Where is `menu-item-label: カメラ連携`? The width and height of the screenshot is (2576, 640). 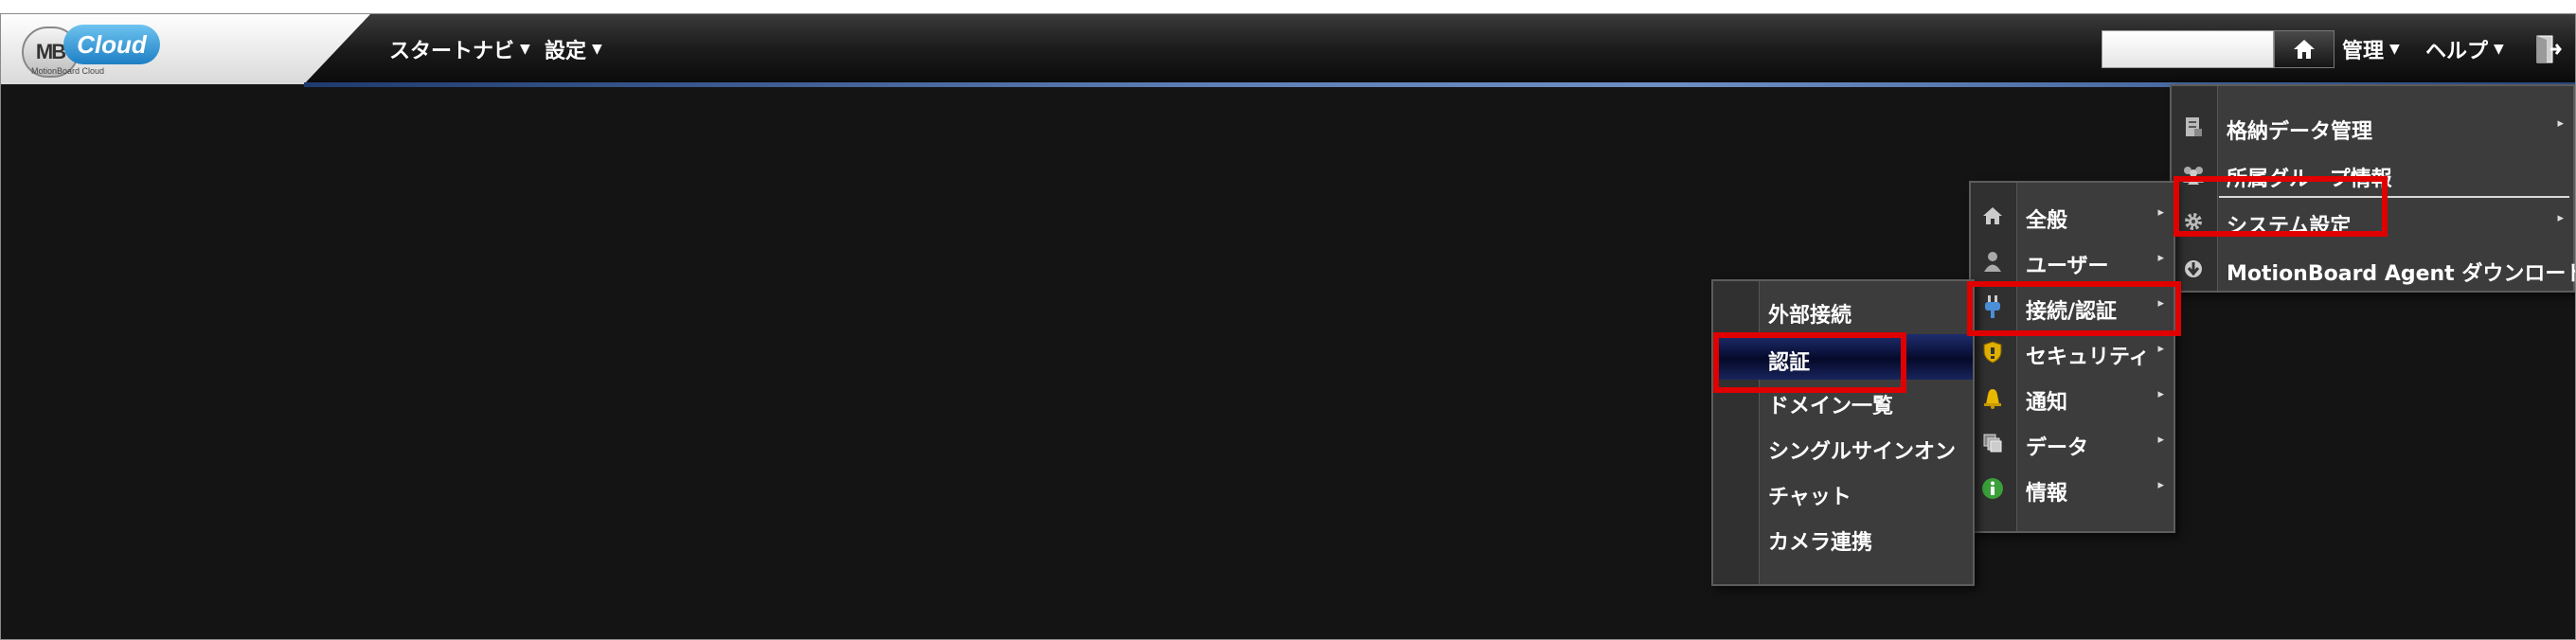 menu-item-label: カメラ連携 is located at coordinates (1820, 543).